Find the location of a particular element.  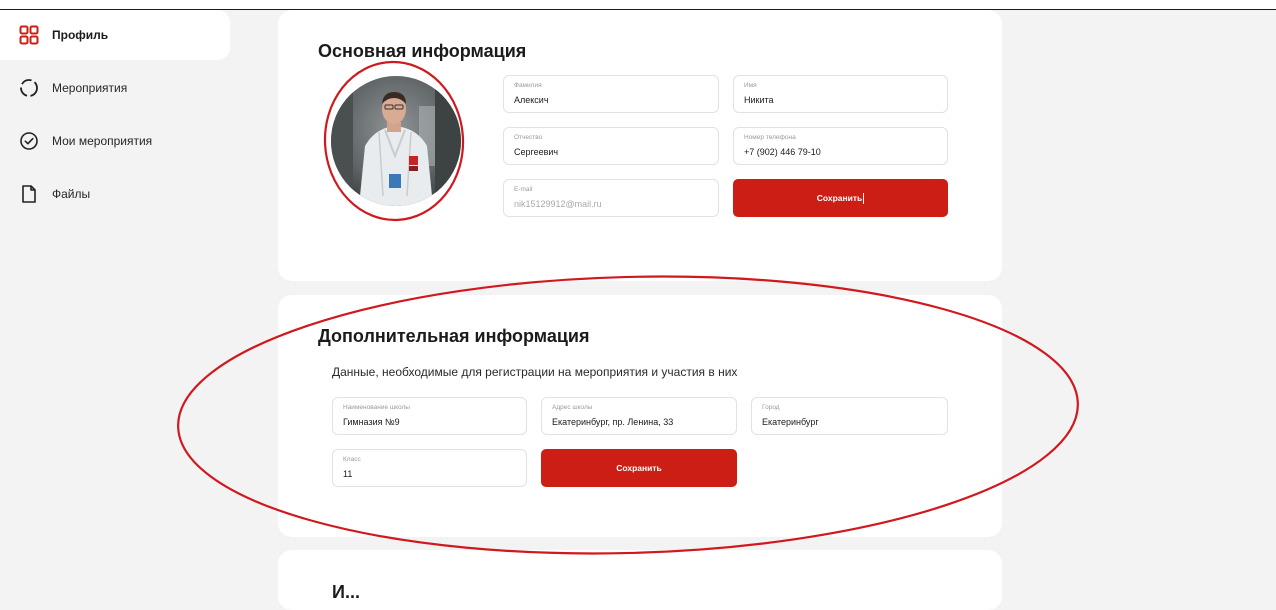

phone-value: +7 (902) 446 79-10 is located at coordinates (782, 152).